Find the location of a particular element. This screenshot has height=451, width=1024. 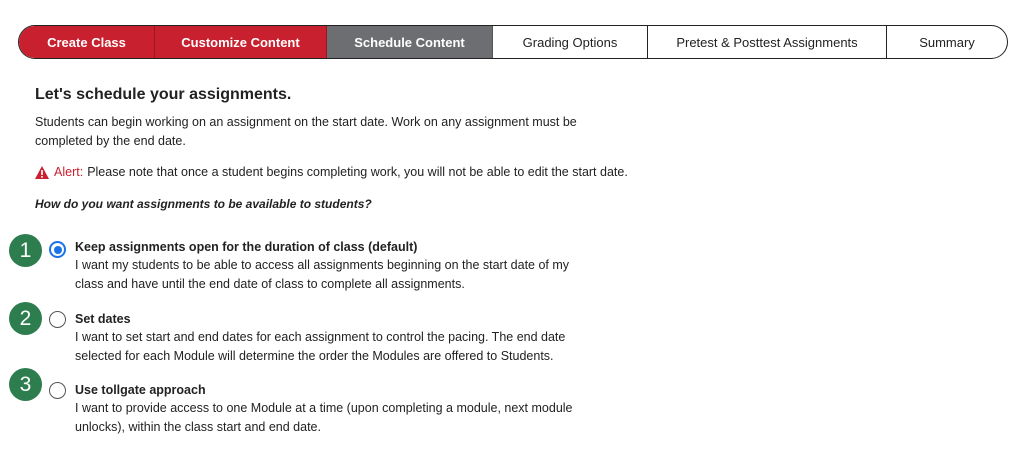

radio-set-dates is located at coordinates (57, 319).